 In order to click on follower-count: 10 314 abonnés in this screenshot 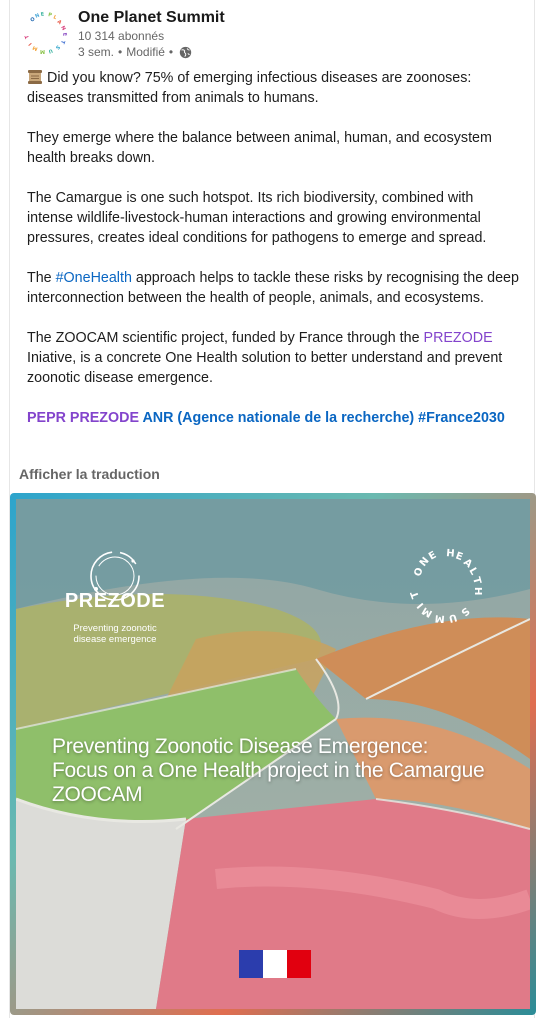, I will do `click(121, 36)`.